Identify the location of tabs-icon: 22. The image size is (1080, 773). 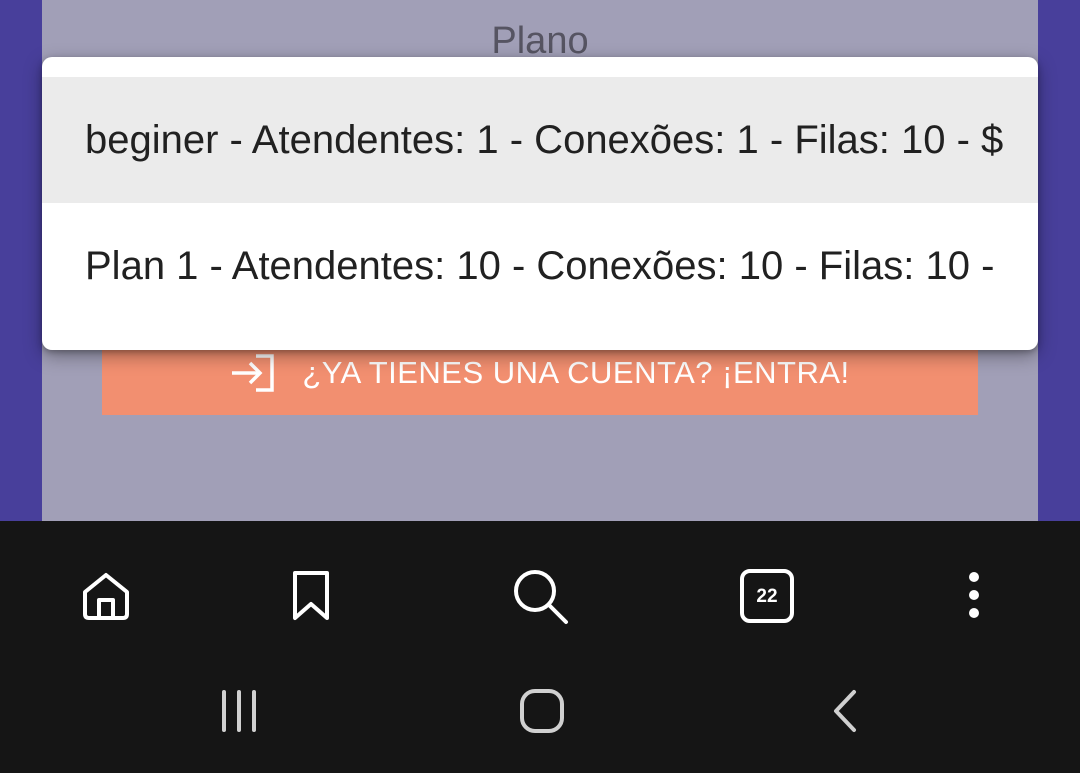
(767, 596).